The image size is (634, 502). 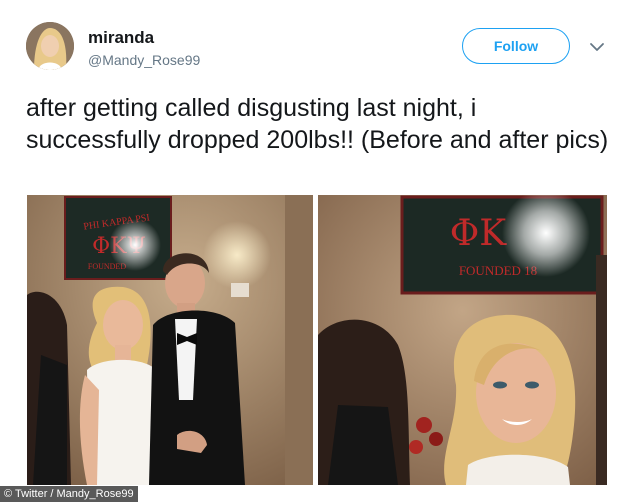 What do you see at coordinates (69, 494) in the screenshot?
I see `photo-credit: © Twitter / Mandy_Rose99` at bounding box center [69, 494].